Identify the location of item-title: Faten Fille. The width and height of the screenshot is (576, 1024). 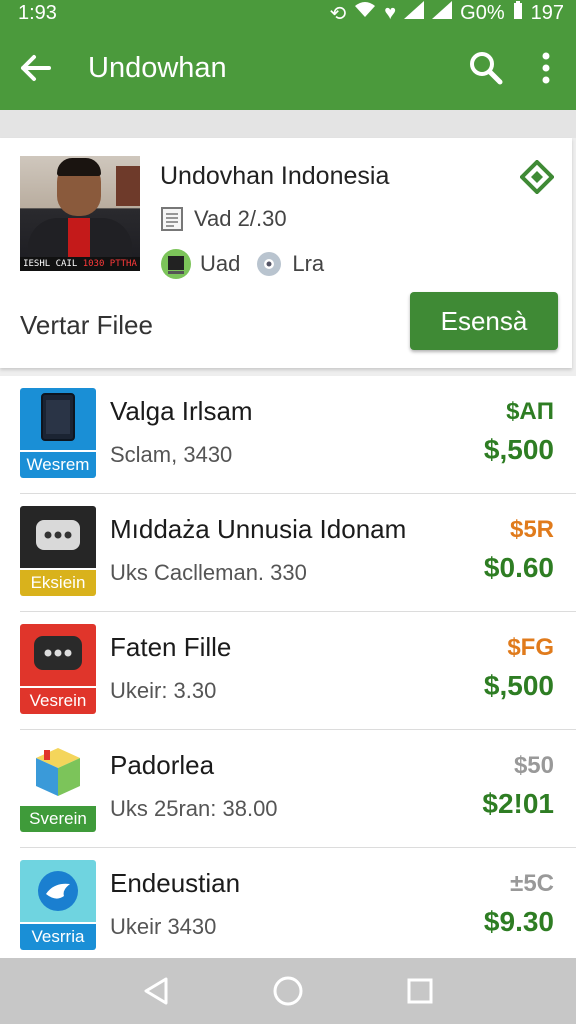
(171, 647).